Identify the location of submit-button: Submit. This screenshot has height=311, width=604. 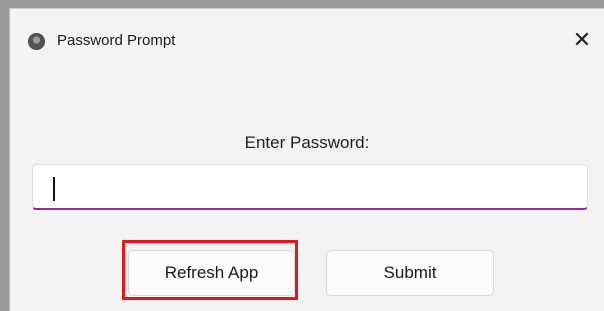
(410, 273).